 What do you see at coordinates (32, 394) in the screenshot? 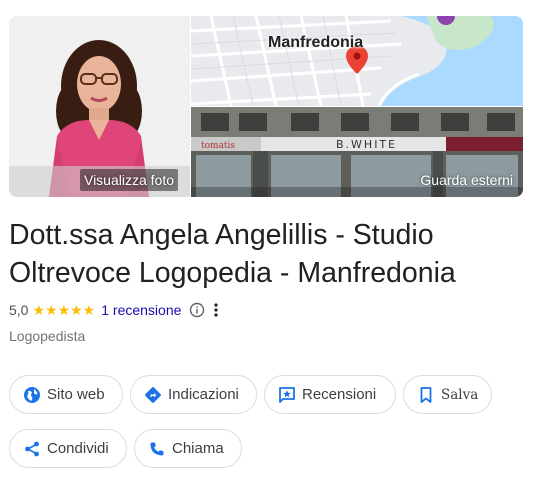
I see `globe-icon` at bounding box center [32, 394].